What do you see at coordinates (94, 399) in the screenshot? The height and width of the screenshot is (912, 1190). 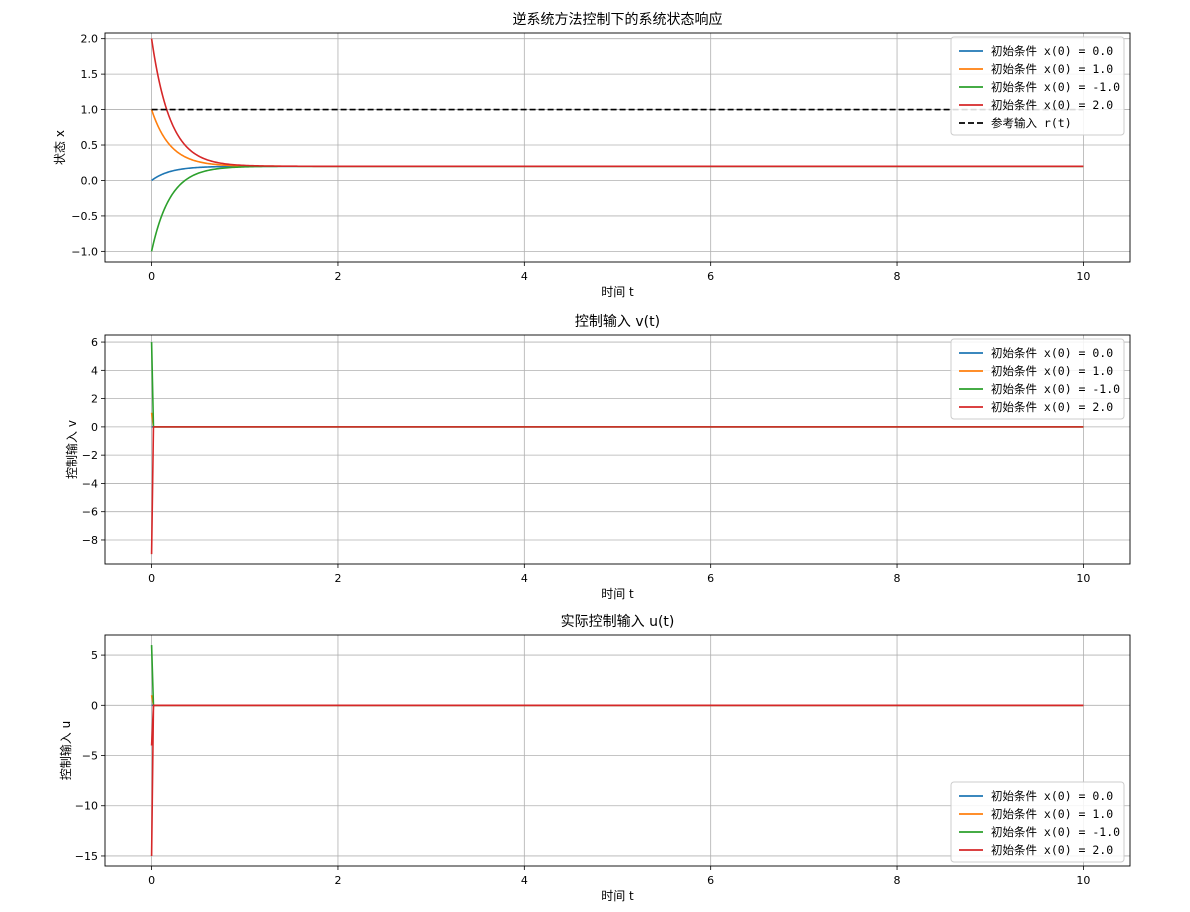 I see `y-tick-label: 2` at bounding box center [94, 399].